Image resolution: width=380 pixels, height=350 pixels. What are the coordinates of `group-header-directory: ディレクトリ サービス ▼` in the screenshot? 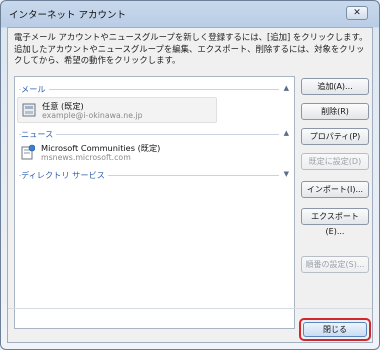 It's located at (154, 175).